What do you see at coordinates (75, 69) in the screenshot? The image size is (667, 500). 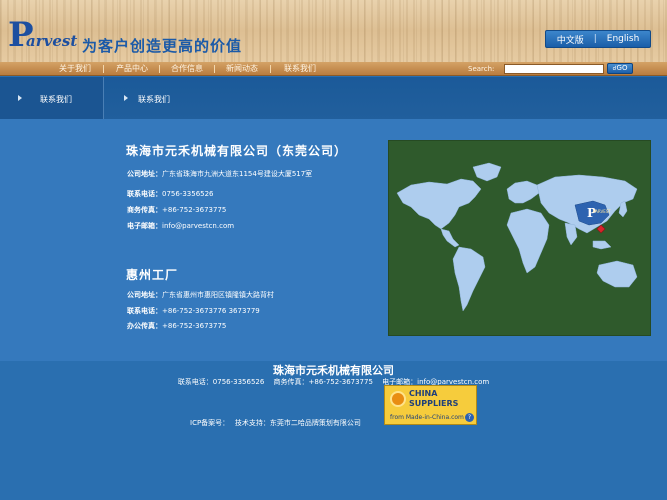 I see `nav-item-about: 关于我们` at bounding box center [75, 69].